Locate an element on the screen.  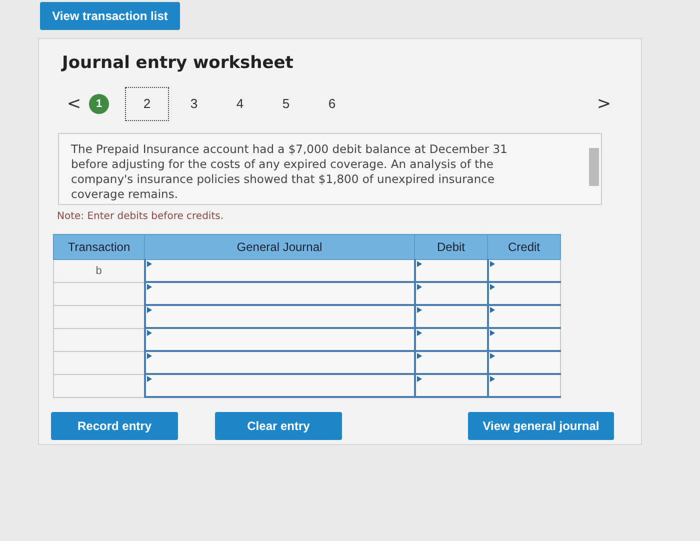
column-header: Transaction is located at coordinates (99, 247).